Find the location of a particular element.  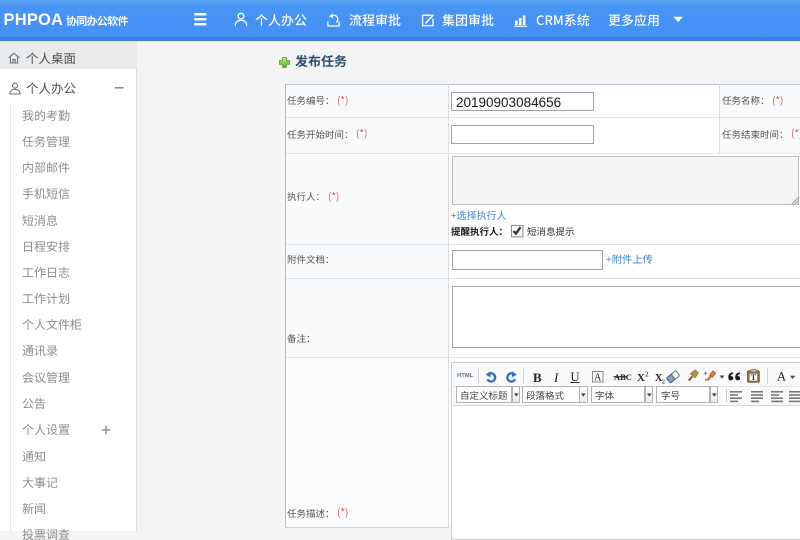

svg-text: T is located at coordinates (754, 377).